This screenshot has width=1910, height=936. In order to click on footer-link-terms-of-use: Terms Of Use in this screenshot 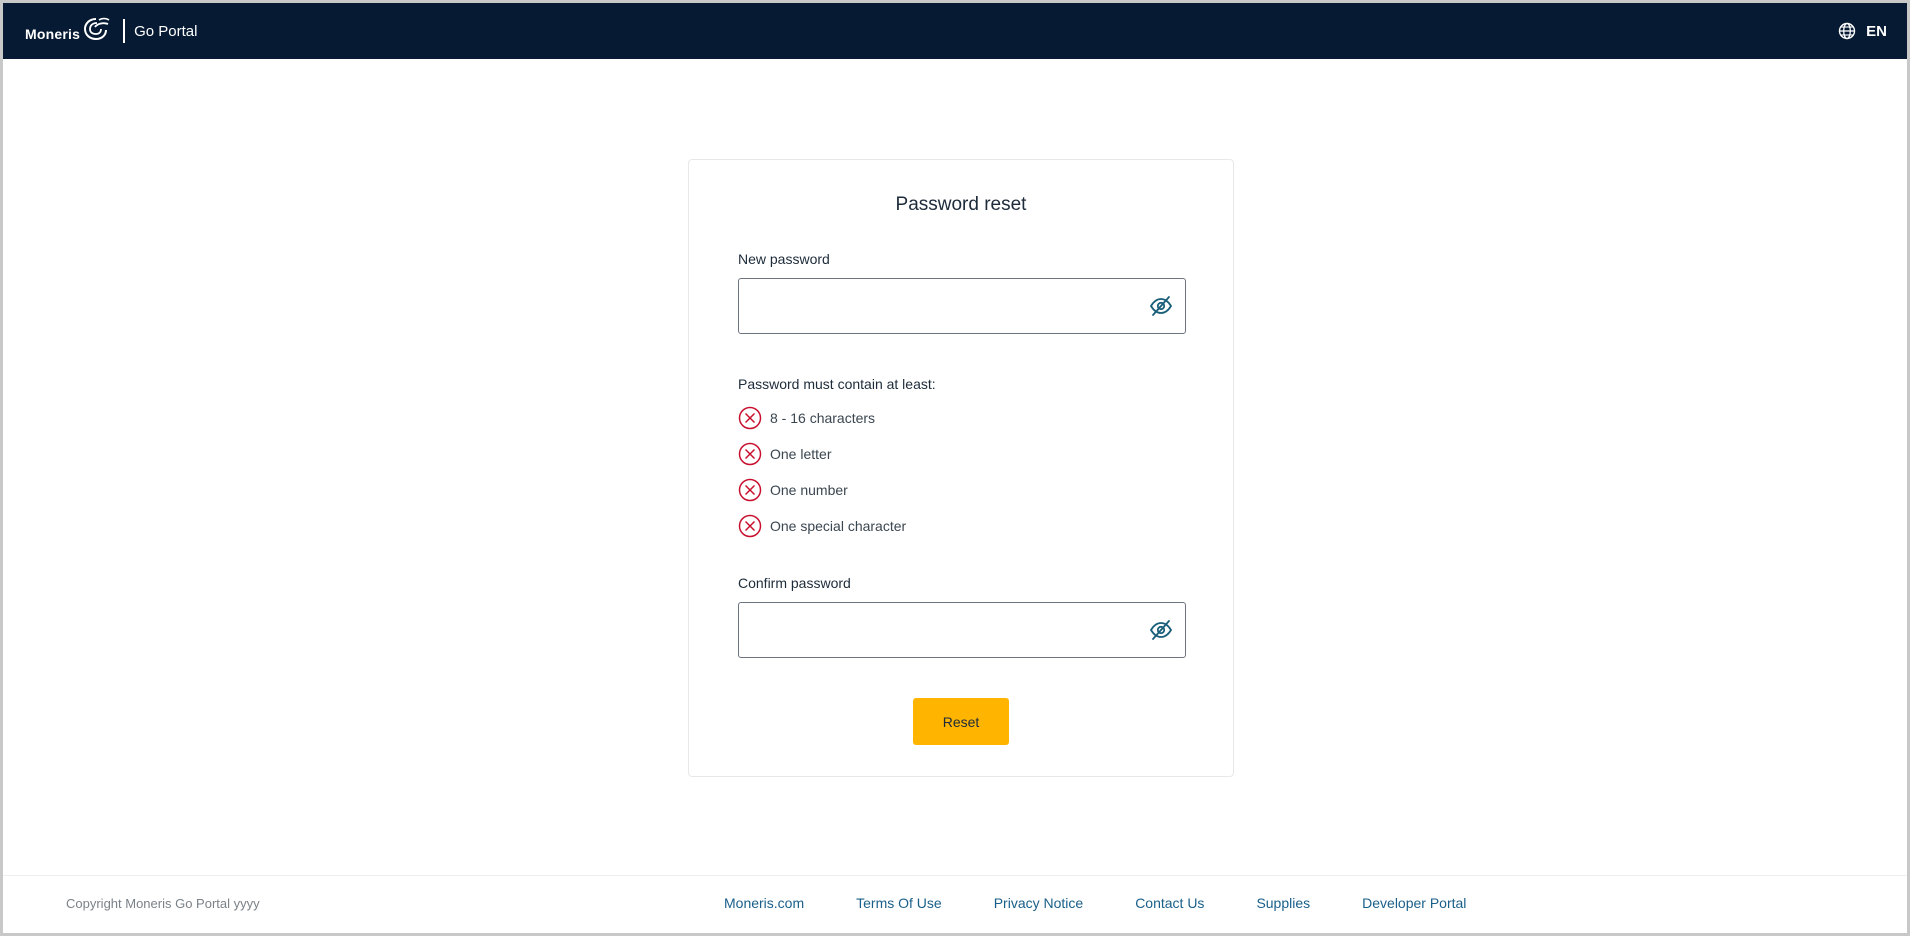, I will do `click(899, 903)`.